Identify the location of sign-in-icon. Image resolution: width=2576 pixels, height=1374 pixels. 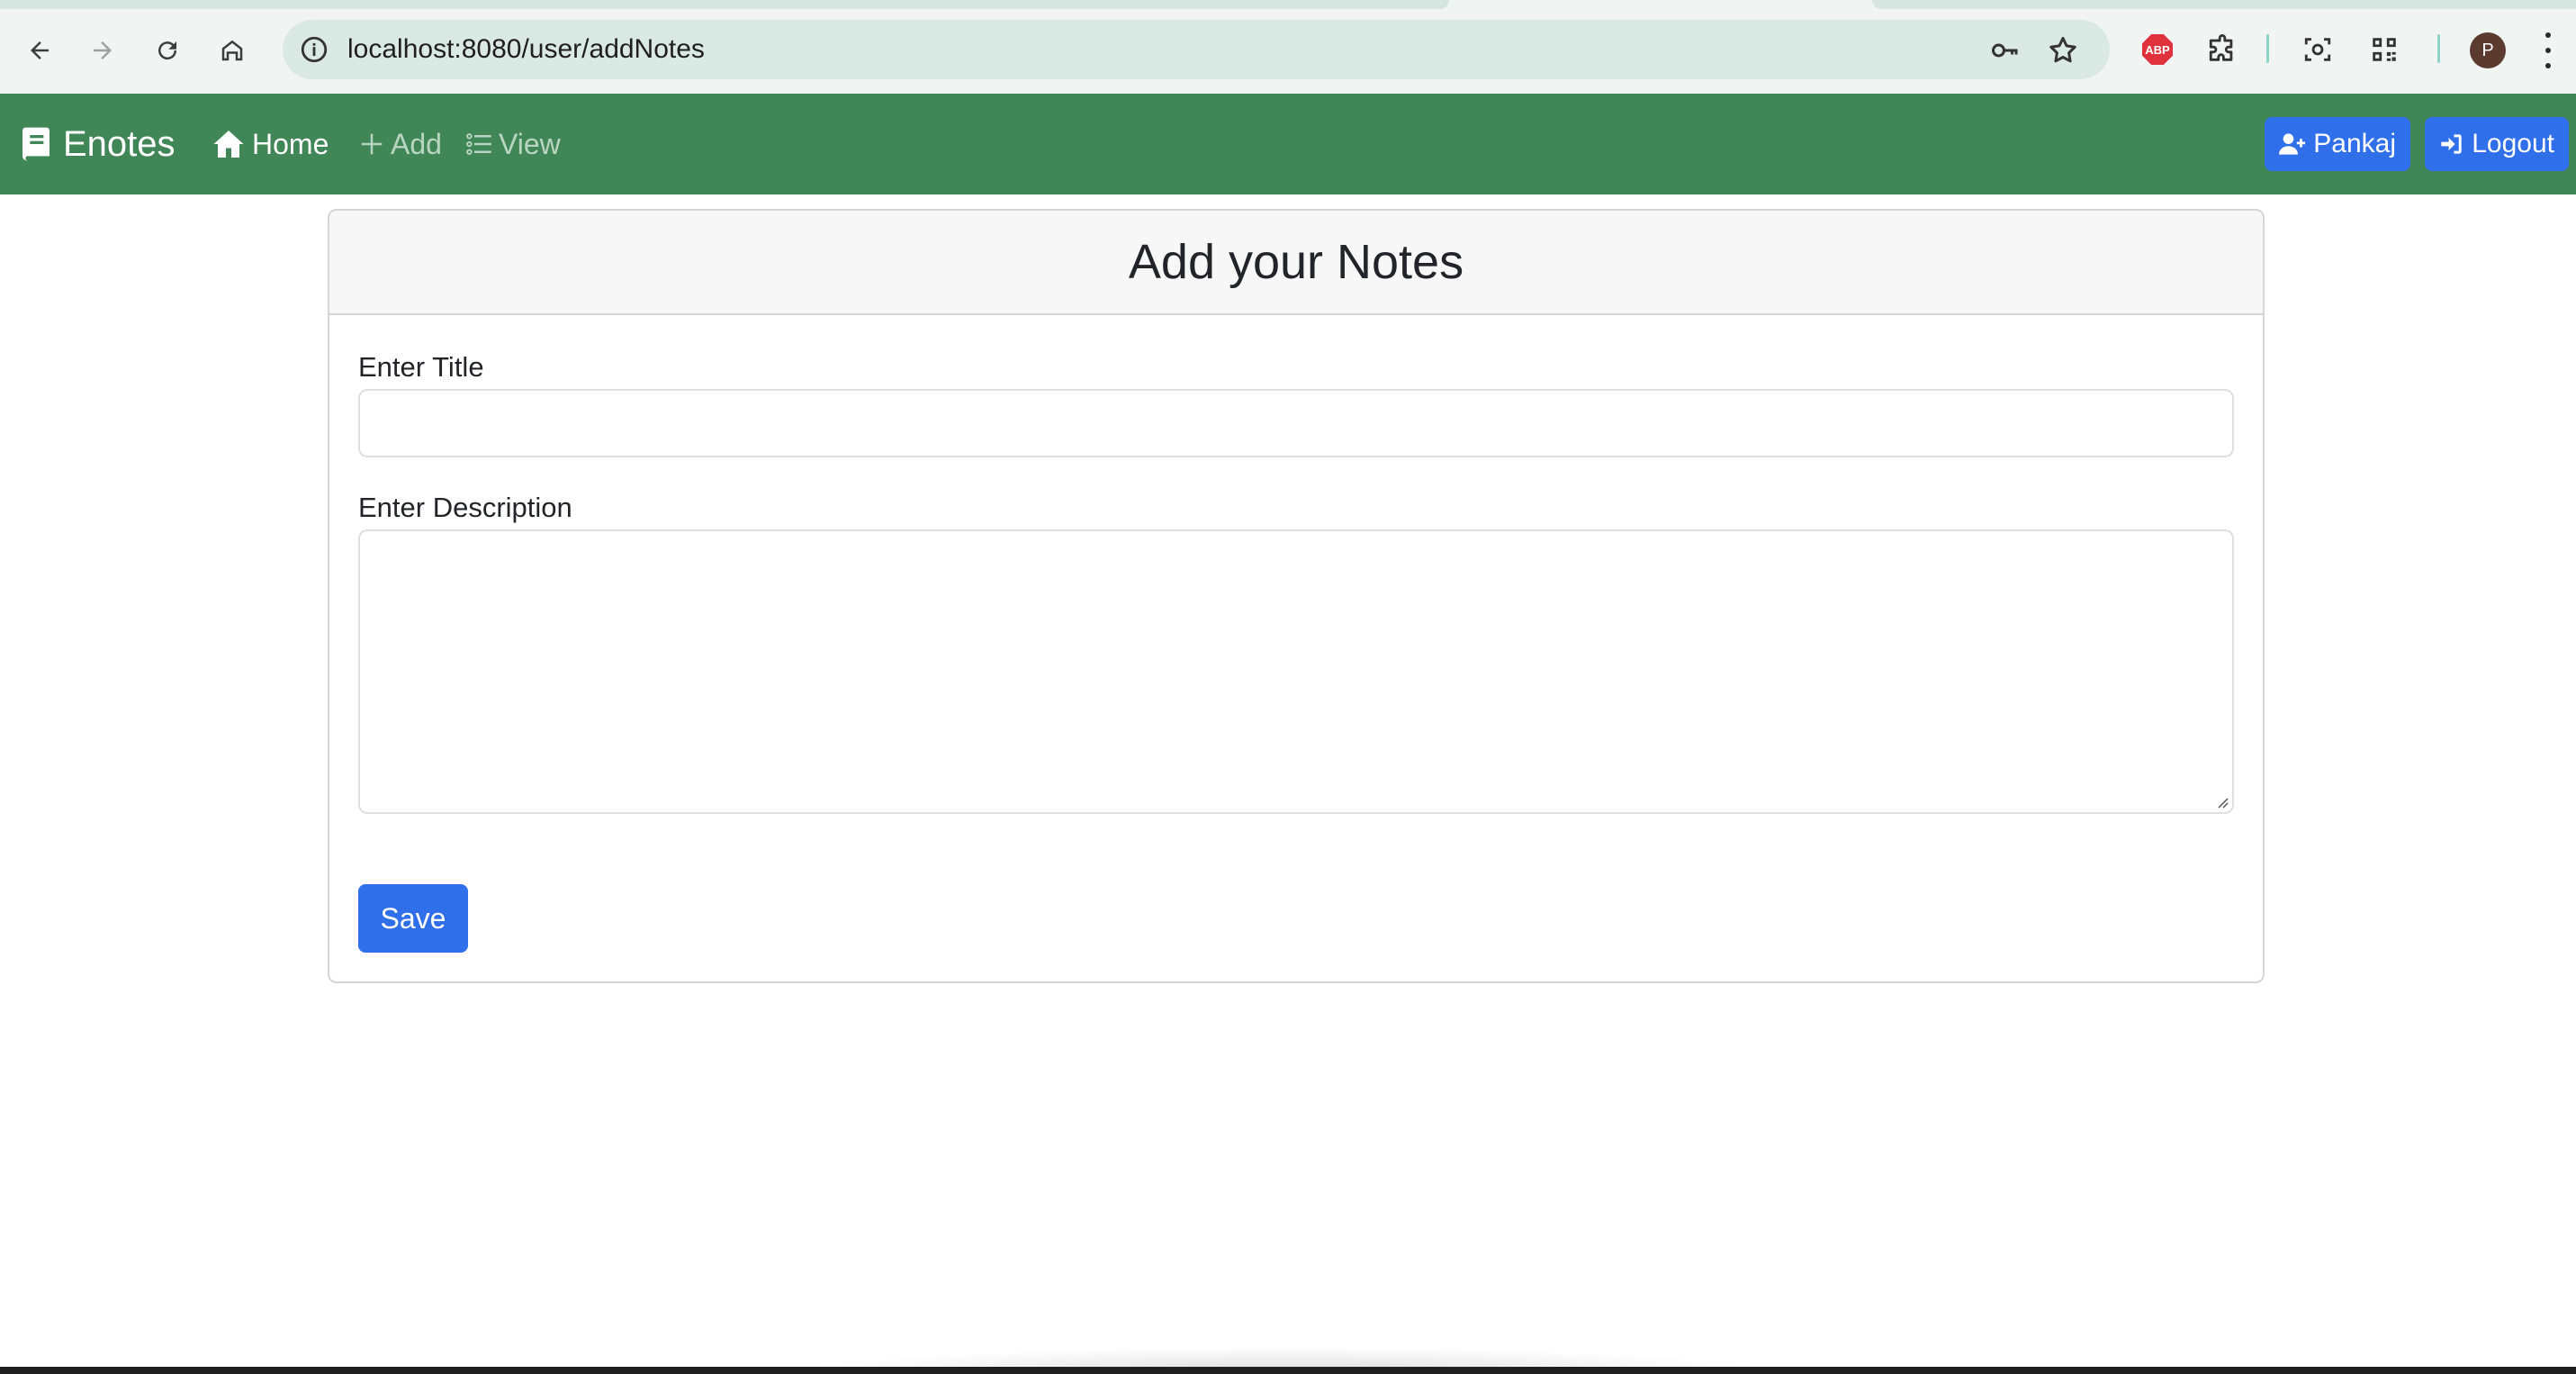
(2451, 144).